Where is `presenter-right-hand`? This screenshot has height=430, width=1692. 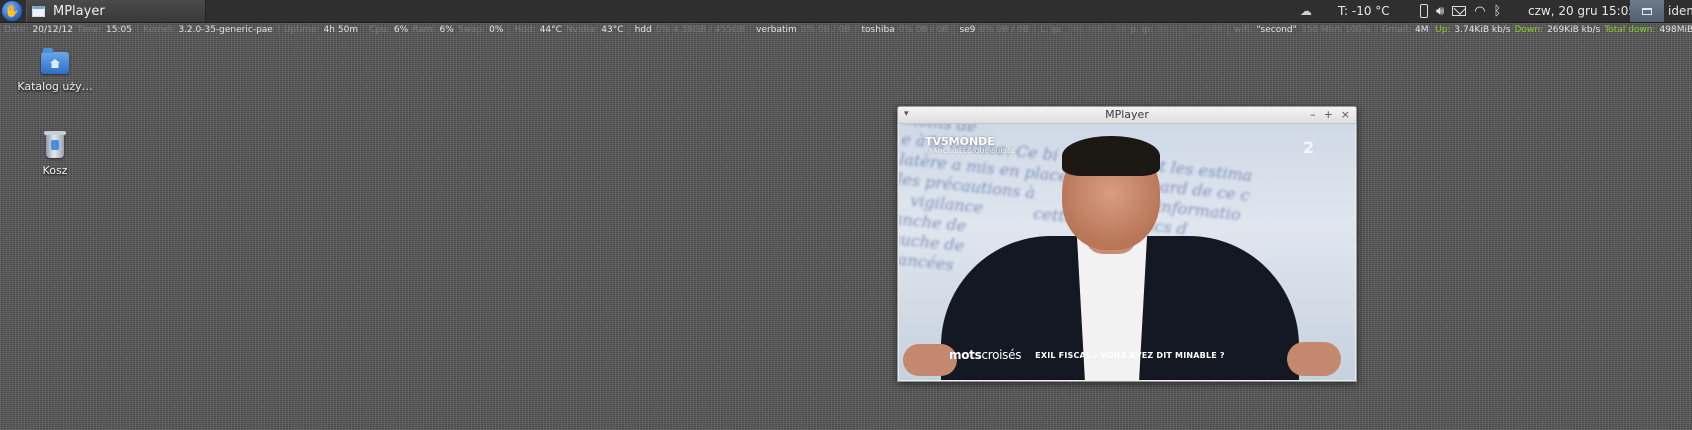
presenter-right-hand is located at coordinates (1314, 359).